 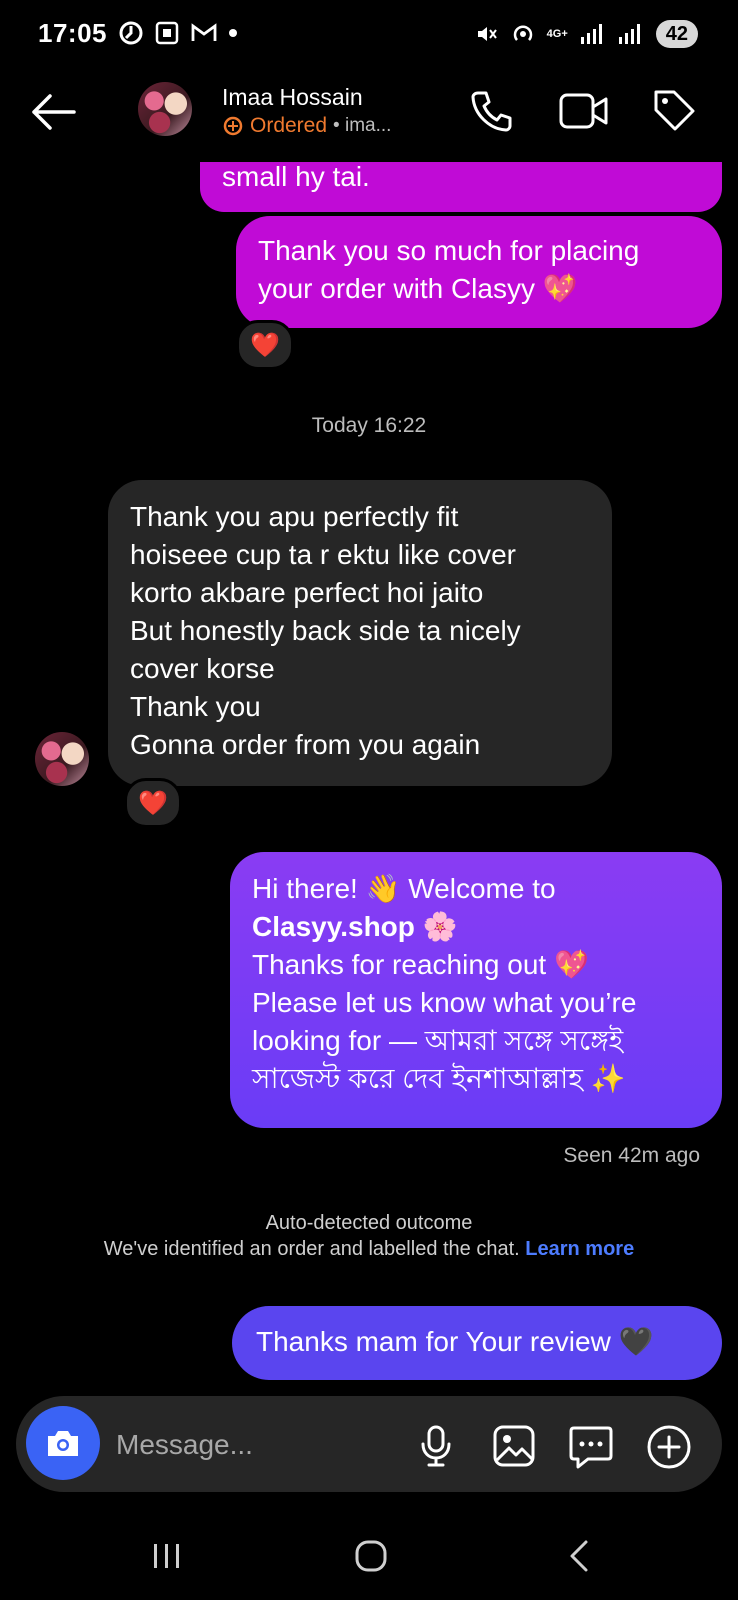 I want to click on back-chevron-icon, so click(x=579, y=1556).